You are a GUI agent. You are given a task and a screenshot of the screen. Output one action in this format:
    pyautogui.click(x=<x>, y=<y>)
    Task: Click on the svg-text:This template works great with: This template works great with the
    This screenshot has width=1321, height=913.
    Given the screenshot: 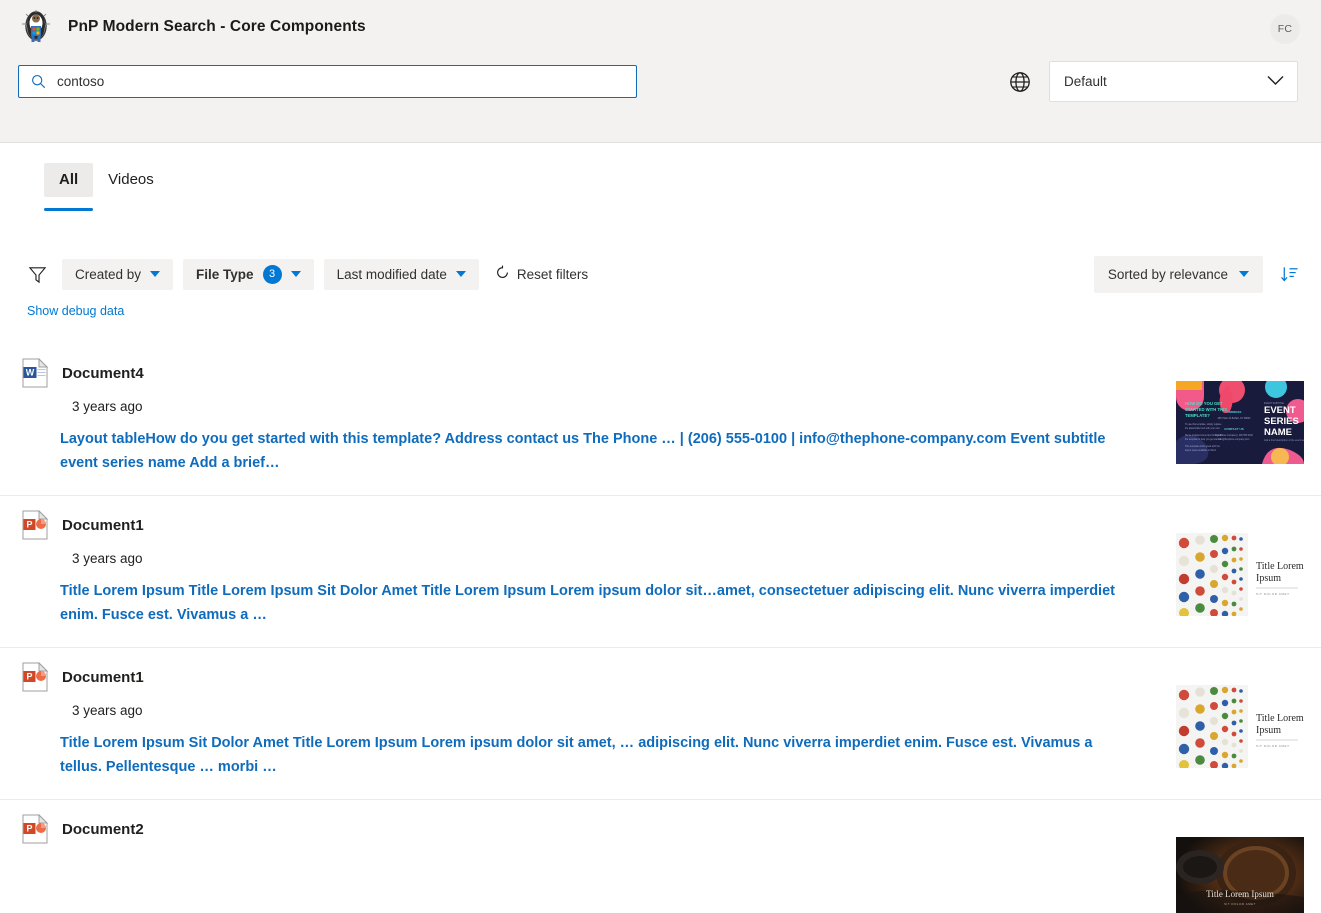 What is the action you would take?
    pyautogui.click(x=1203, y=446)
    